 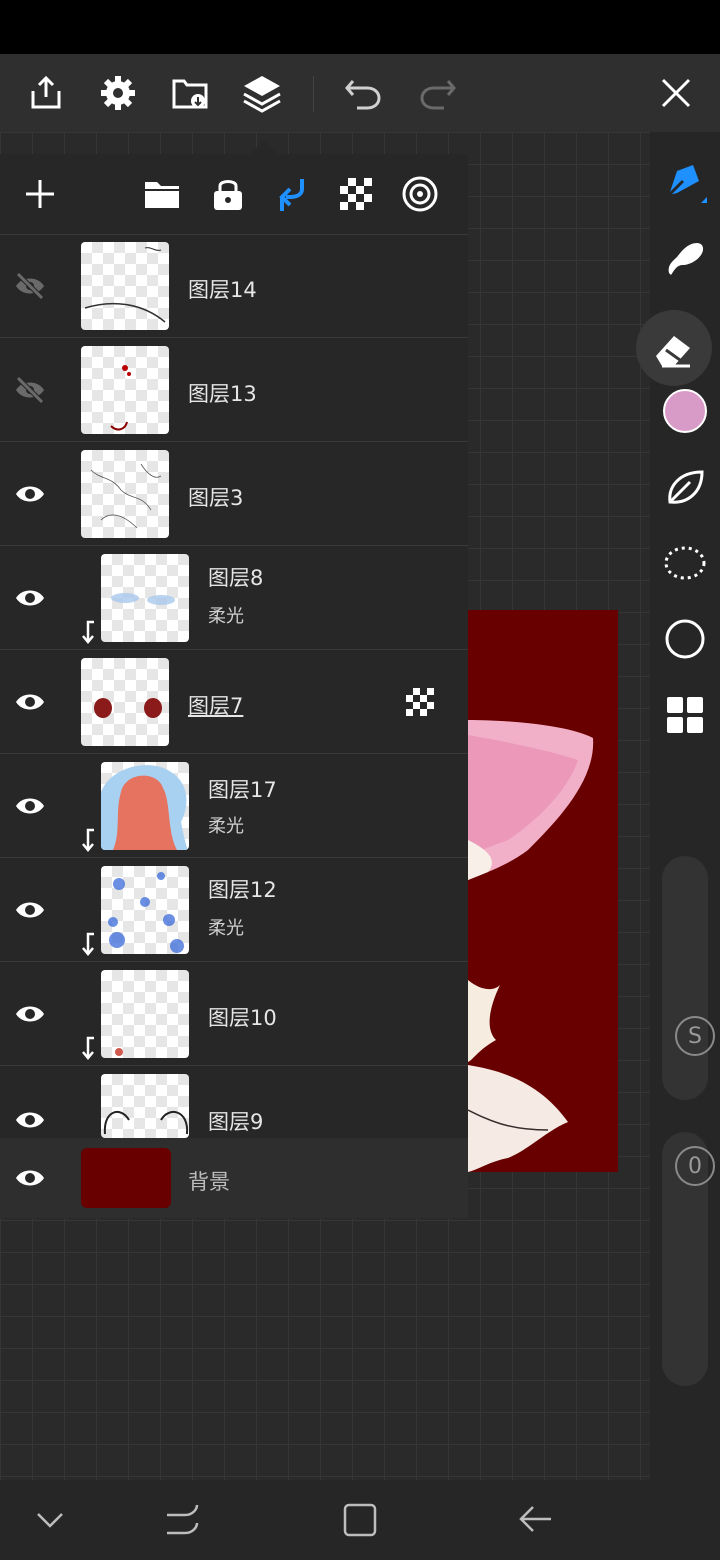 What do you see at coordinates (234, 1178) in the screenshot?
I see `background-layer-row: 背景` at bounding box center [234, 1178].